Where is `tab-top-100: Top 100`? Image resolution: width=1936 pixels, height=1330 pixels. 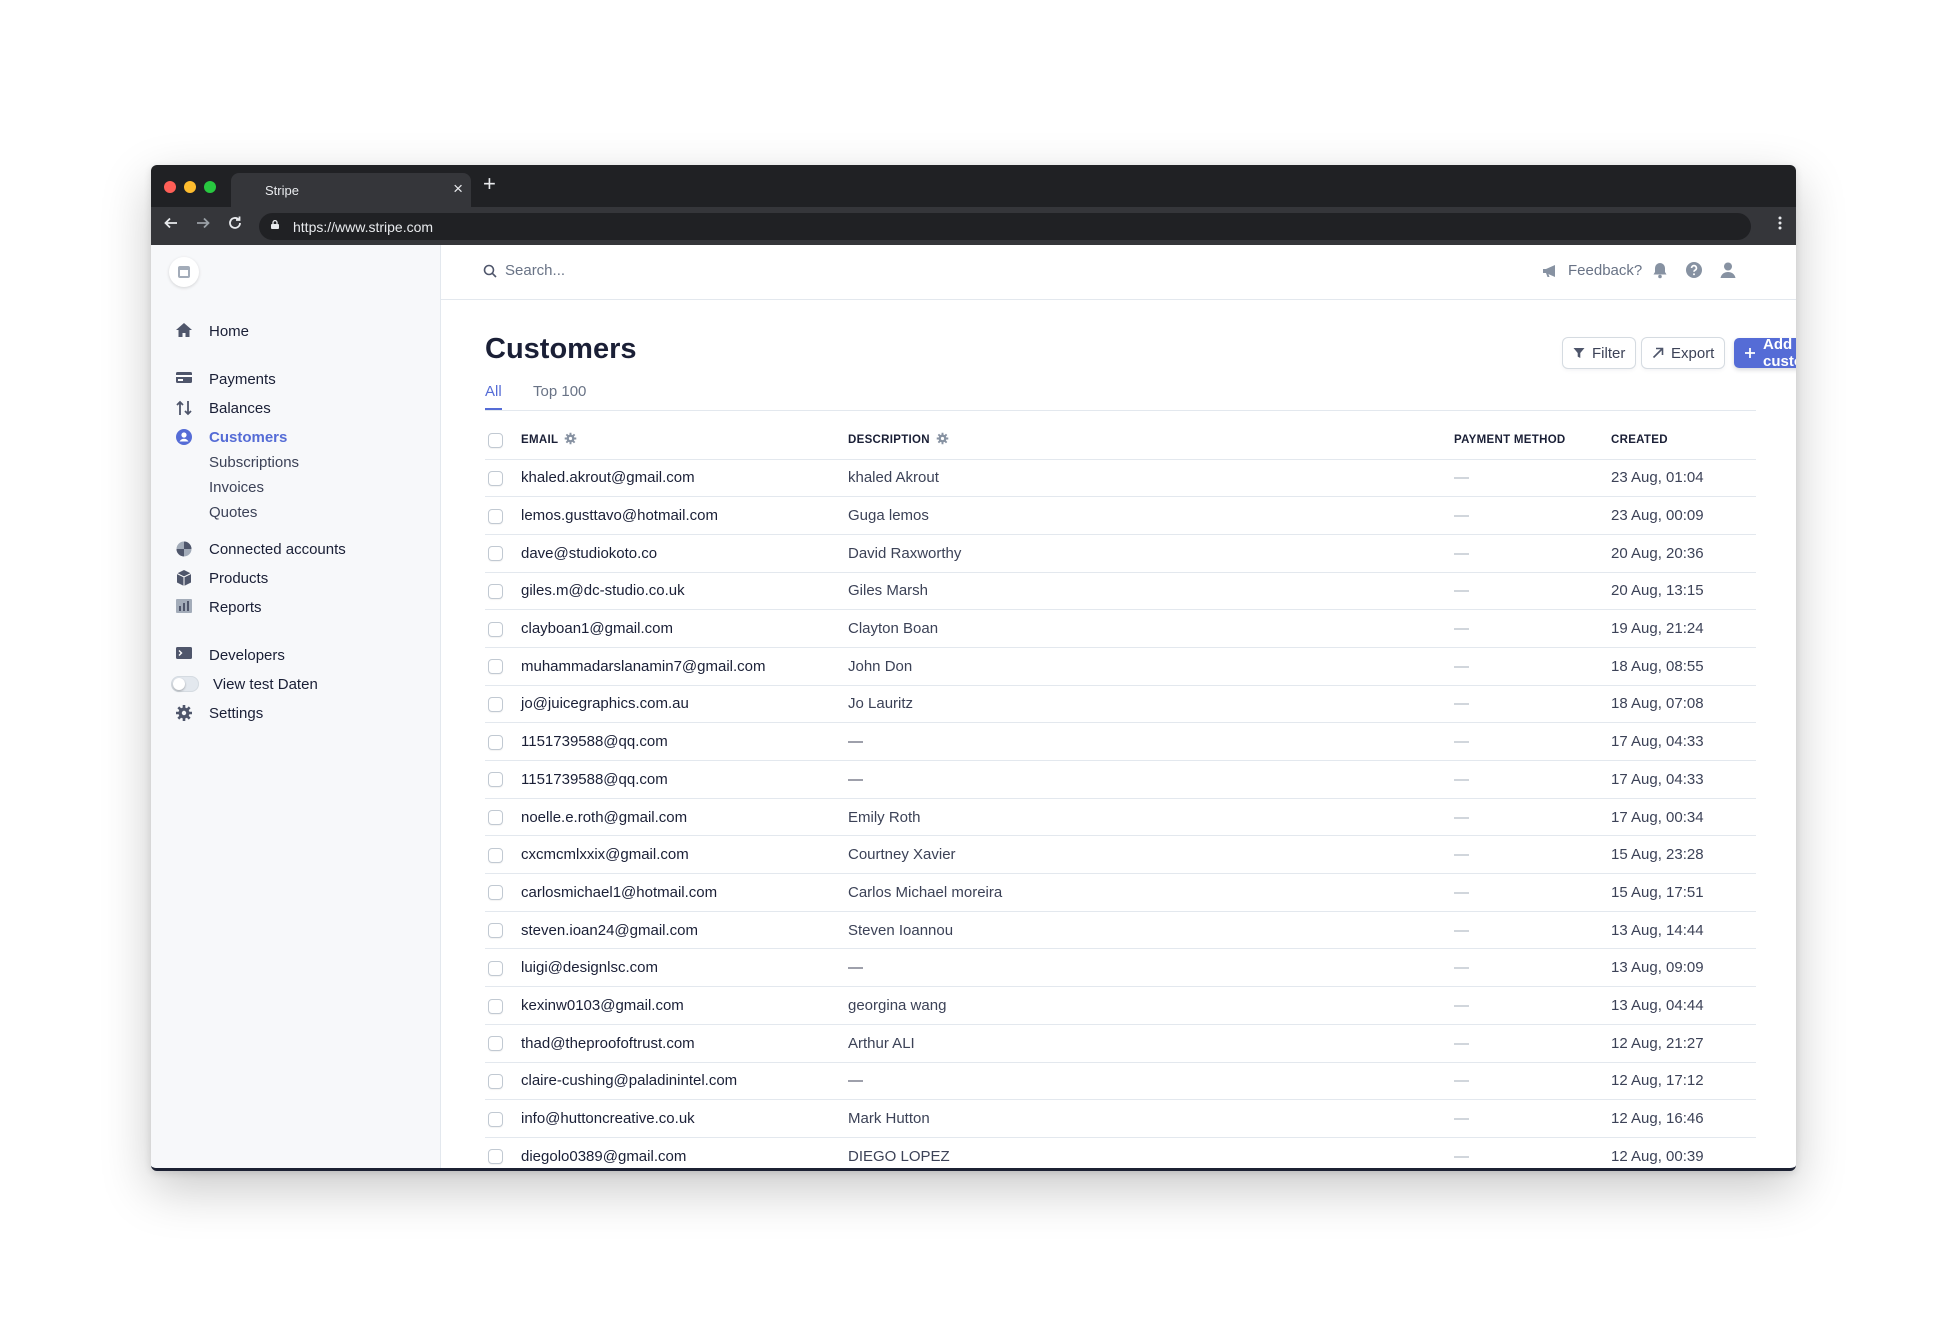
tab-top-100: Top 100 is located at coordinates (559, 396).